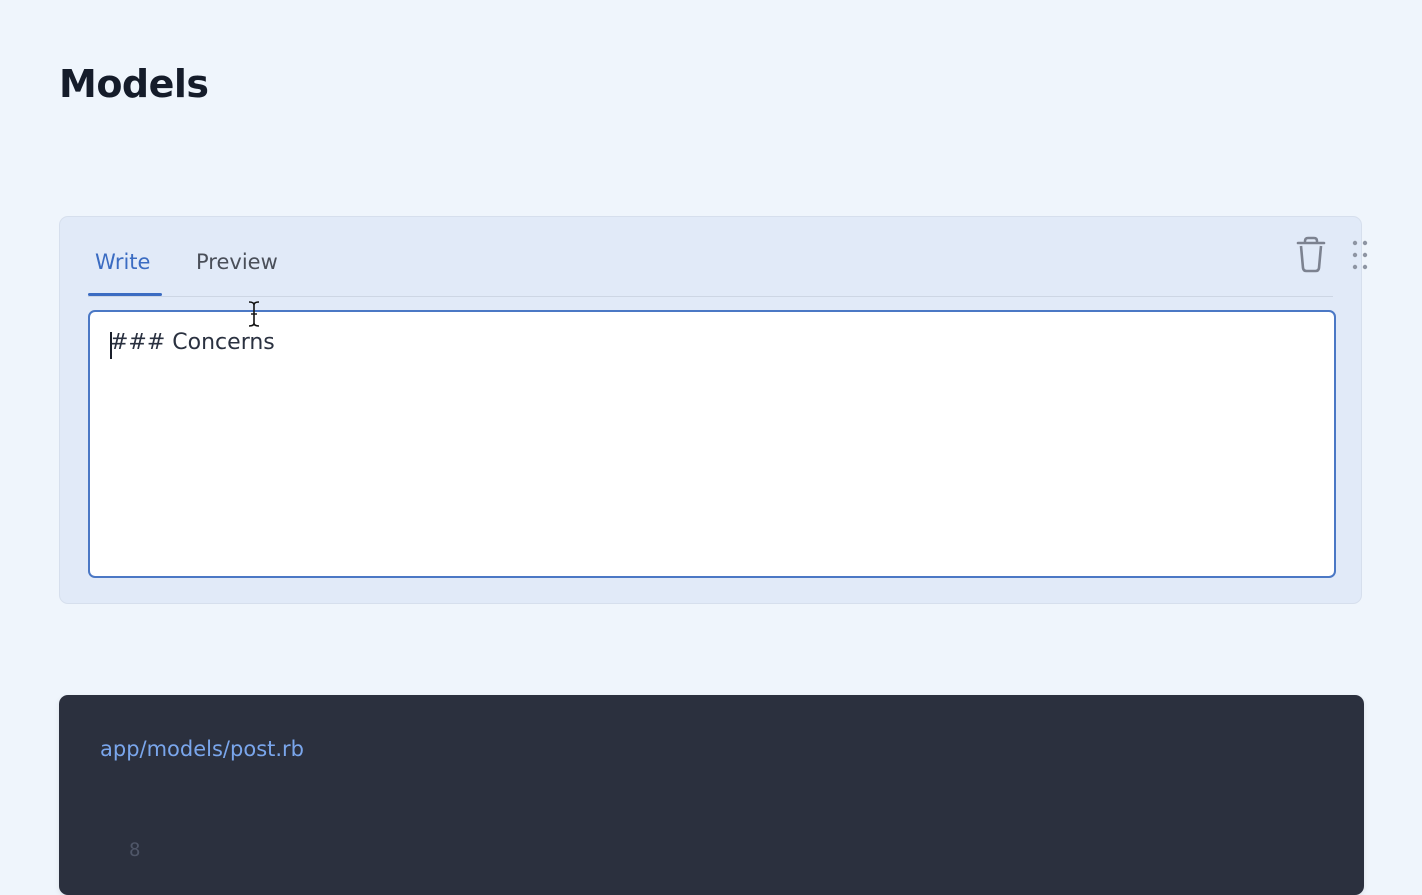 The width and height of the screenshot is (1422, 895). Describe the element at coordinates (125, 294) in the screenshot. I see `active-tab-indicator` at that location.